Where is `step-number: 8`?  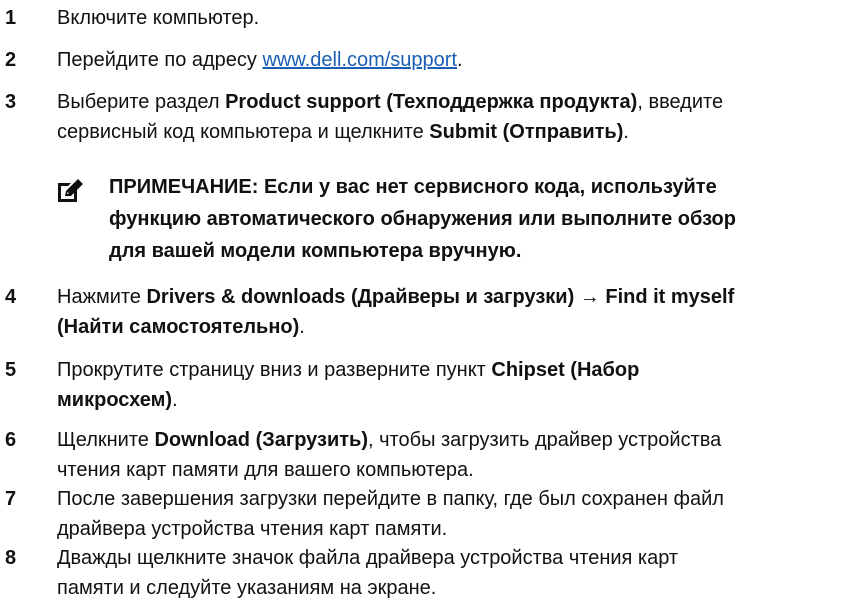 step-number: 8 is located at coordinates (11, 558).